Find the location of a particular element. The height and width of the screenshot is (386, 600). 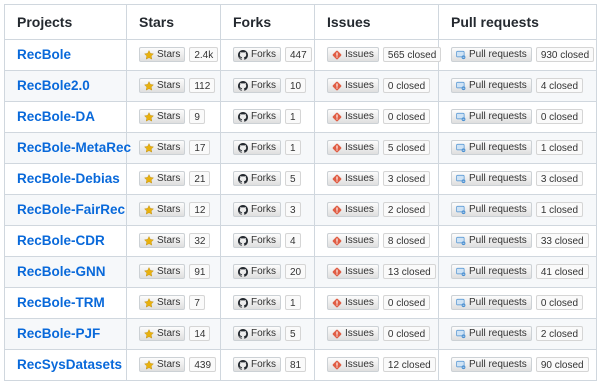

forks-badge: Forks 20 is located at coordinates (270, 272).